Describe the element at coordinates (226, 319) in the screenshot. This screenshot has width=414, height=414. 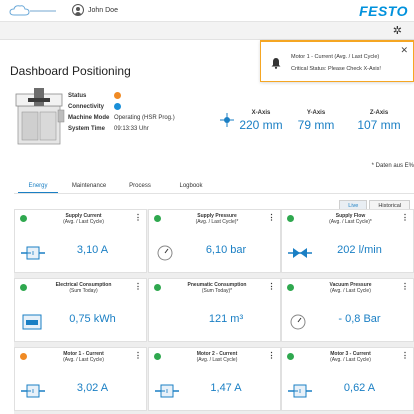
I see `card-value: 121 m³` at that location.